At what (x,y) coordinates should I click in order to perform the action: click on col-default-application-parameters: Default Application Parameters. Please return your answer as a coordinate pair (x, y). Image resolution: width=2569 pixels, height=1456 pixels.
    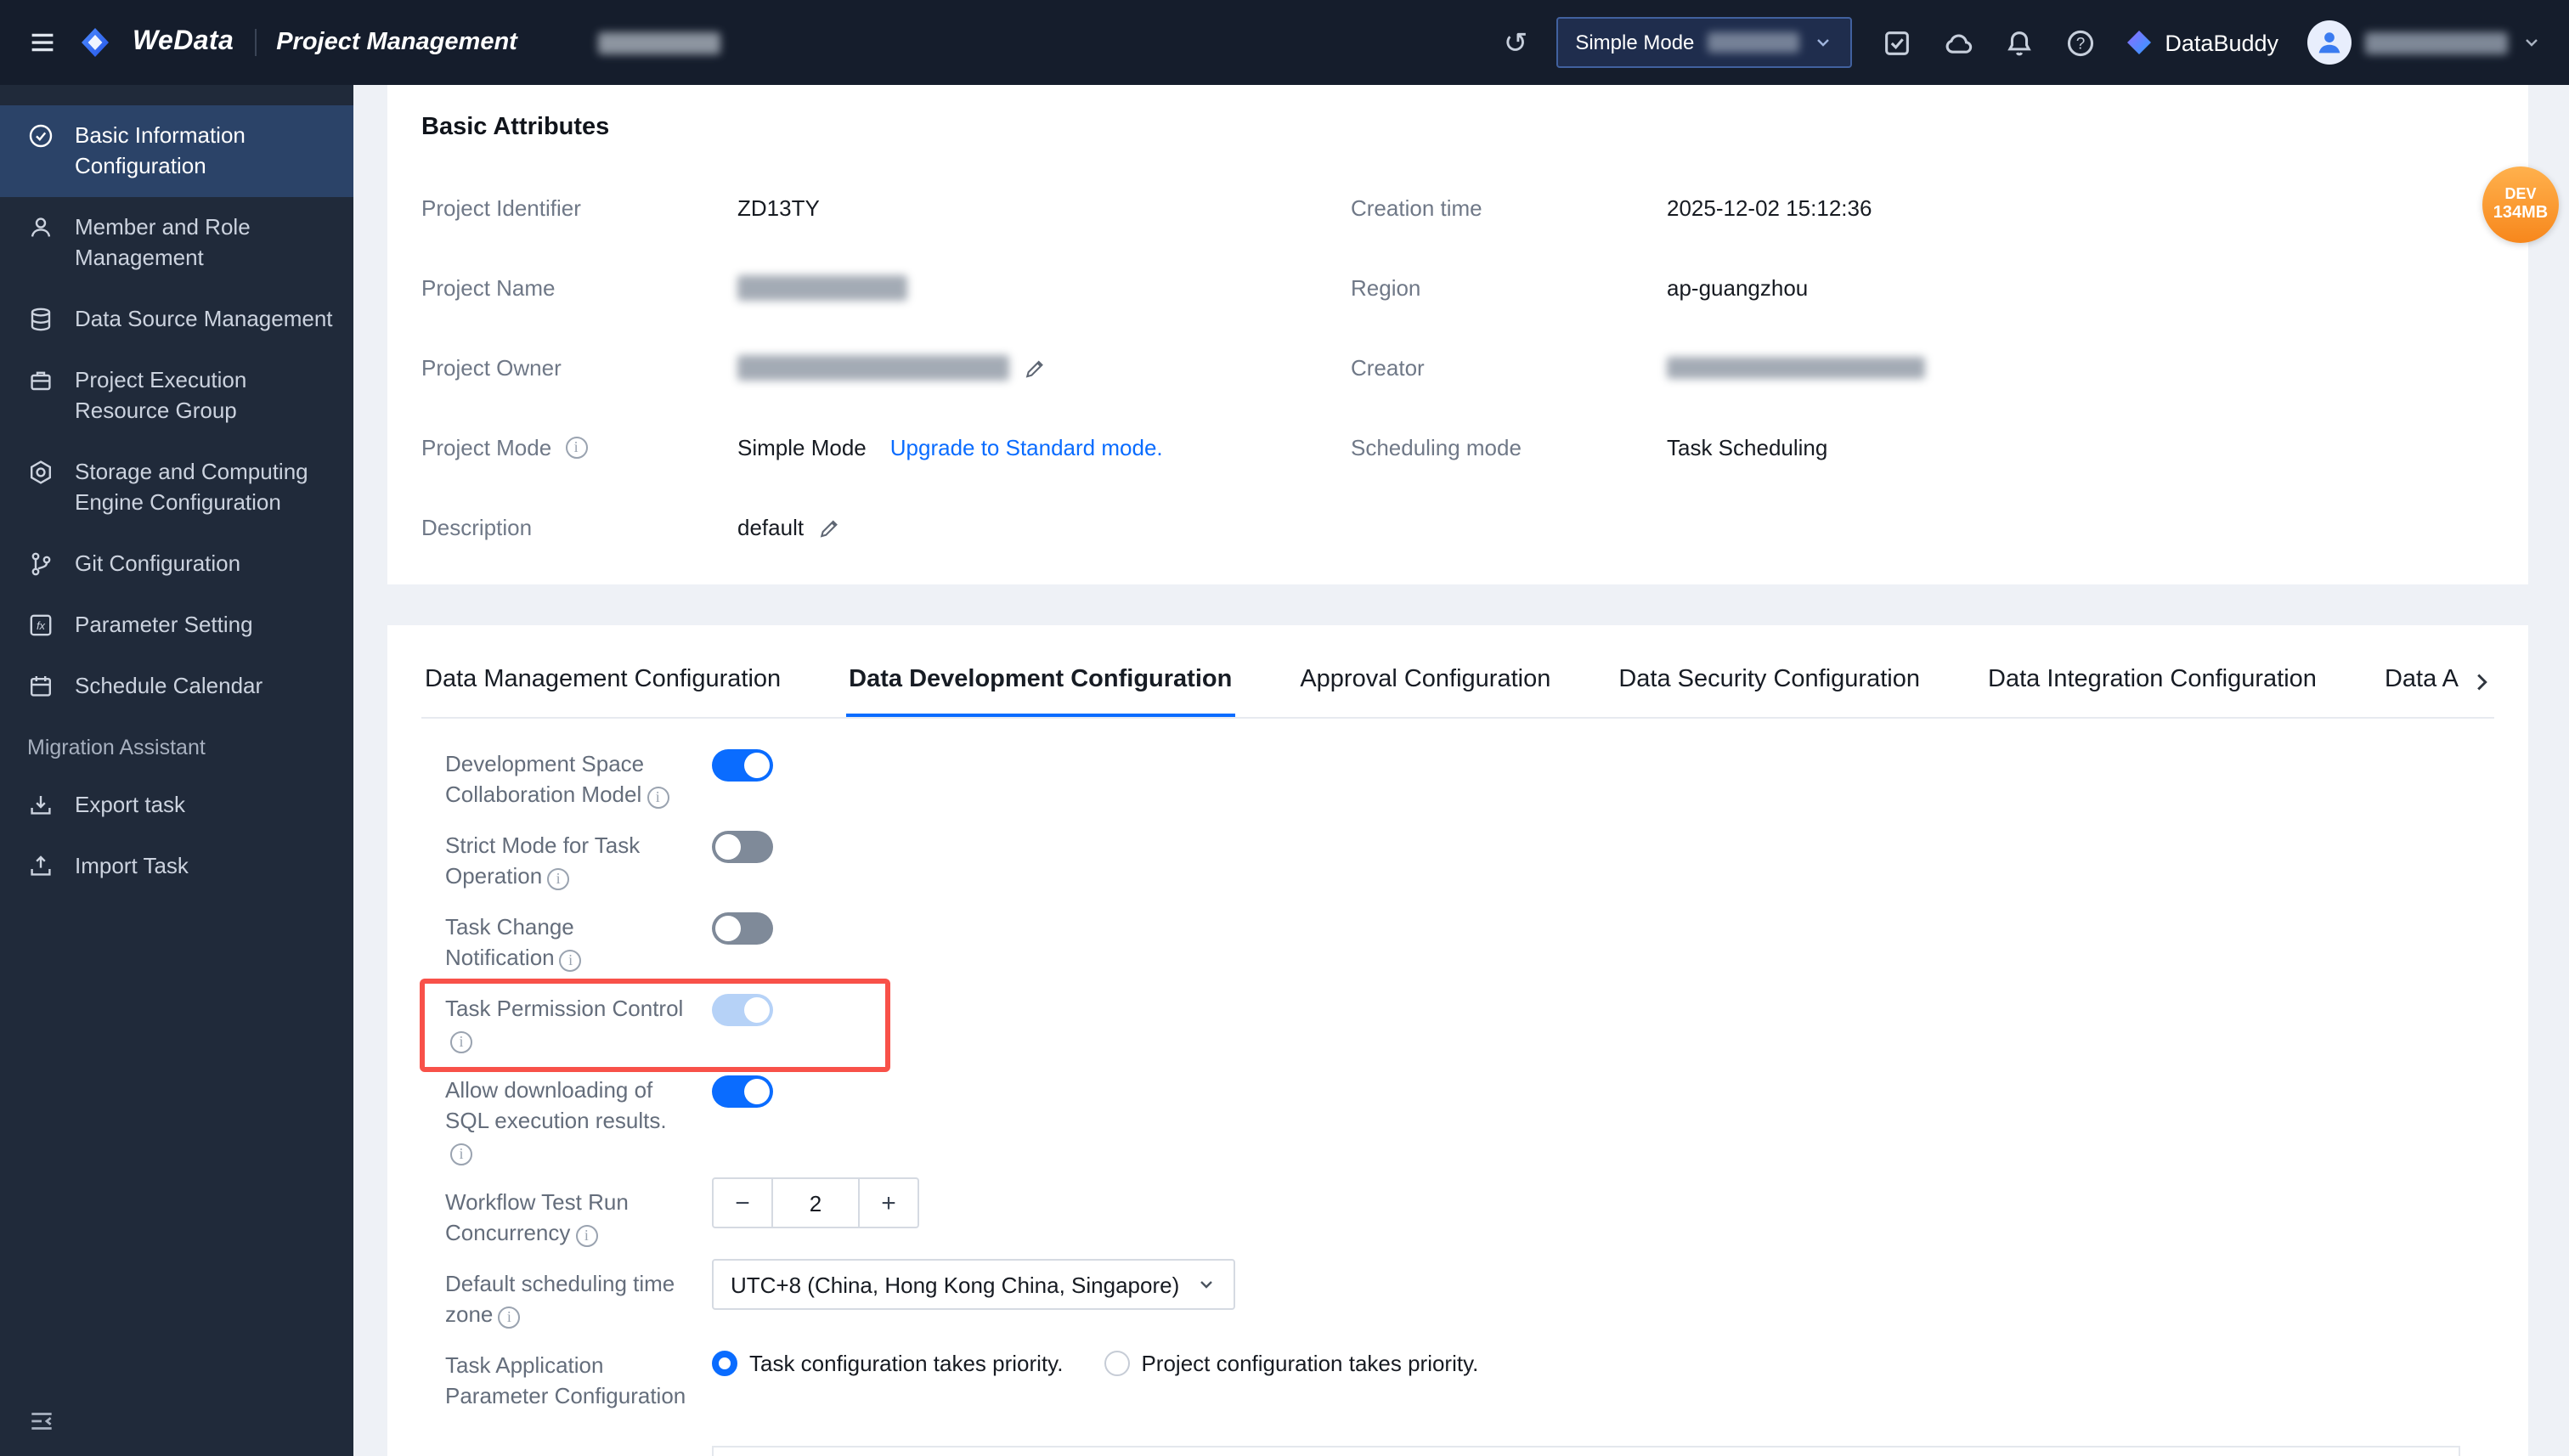
    Looking at the image, I should click on (1230, 1452).